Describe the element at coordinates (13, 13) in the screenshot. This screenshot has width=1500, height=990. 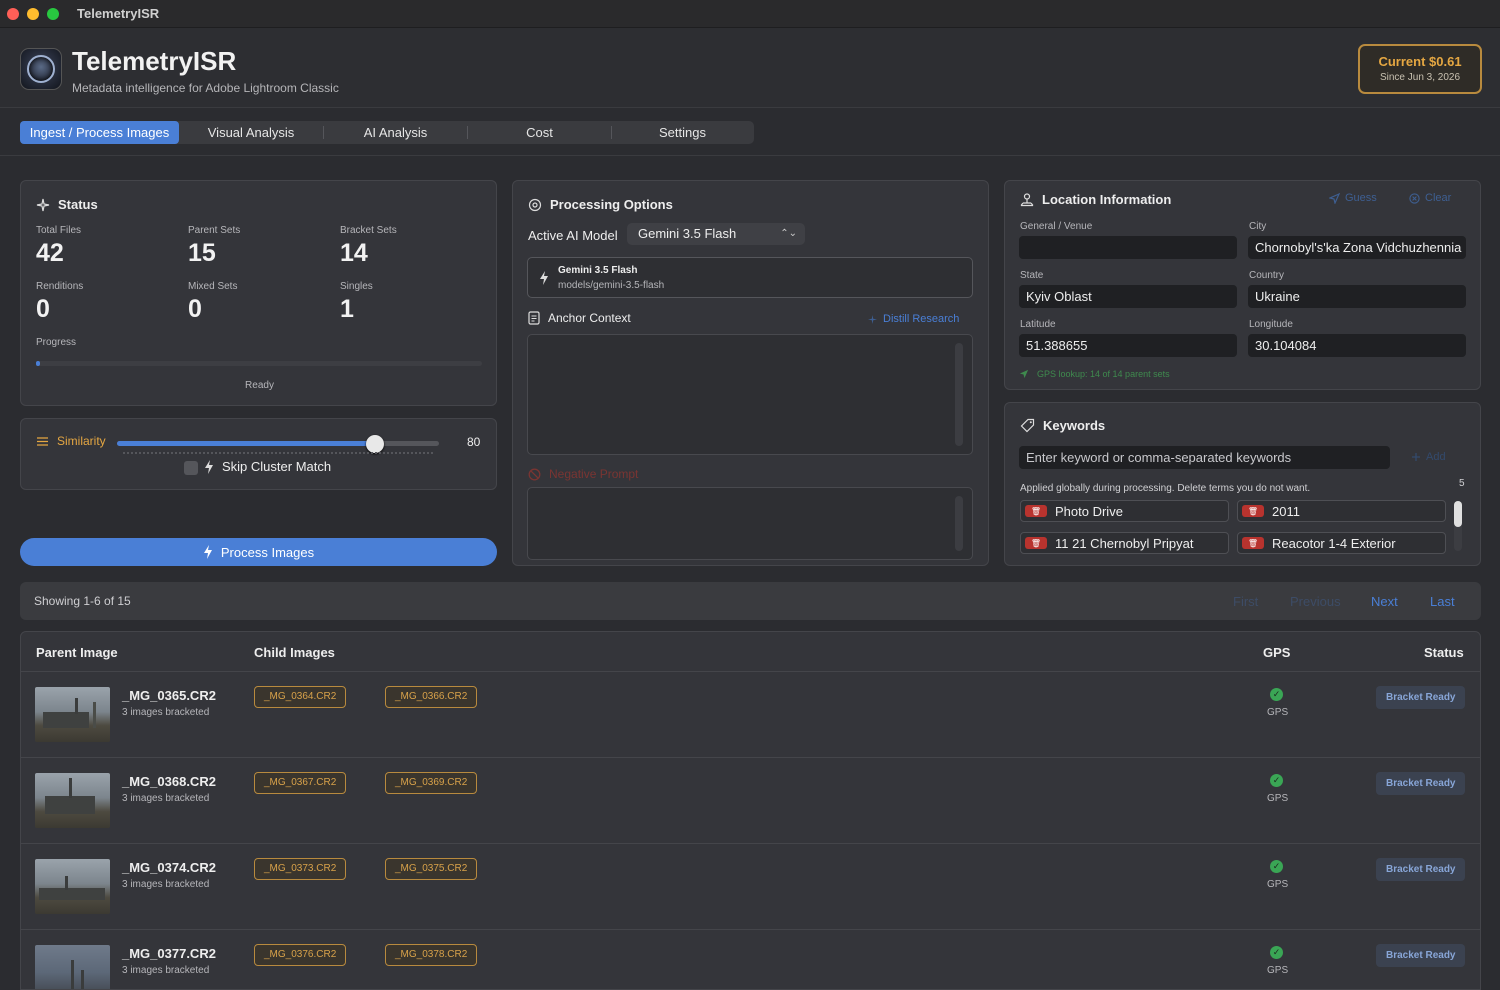
I see `close-window-button` at that location.